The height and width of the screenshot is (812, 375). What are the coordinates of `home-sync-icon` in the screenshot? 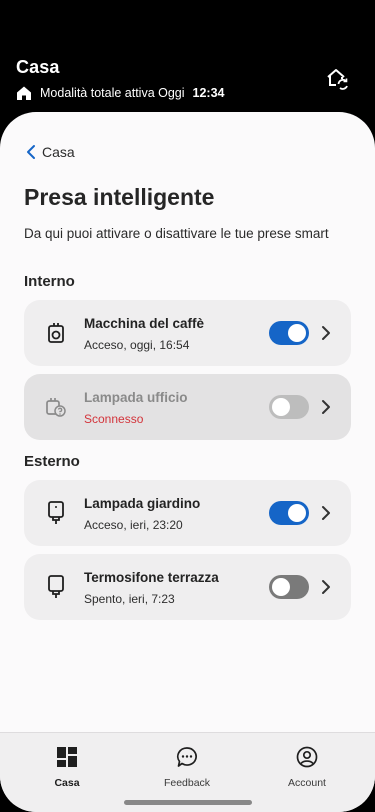 It's located at (337, 79).